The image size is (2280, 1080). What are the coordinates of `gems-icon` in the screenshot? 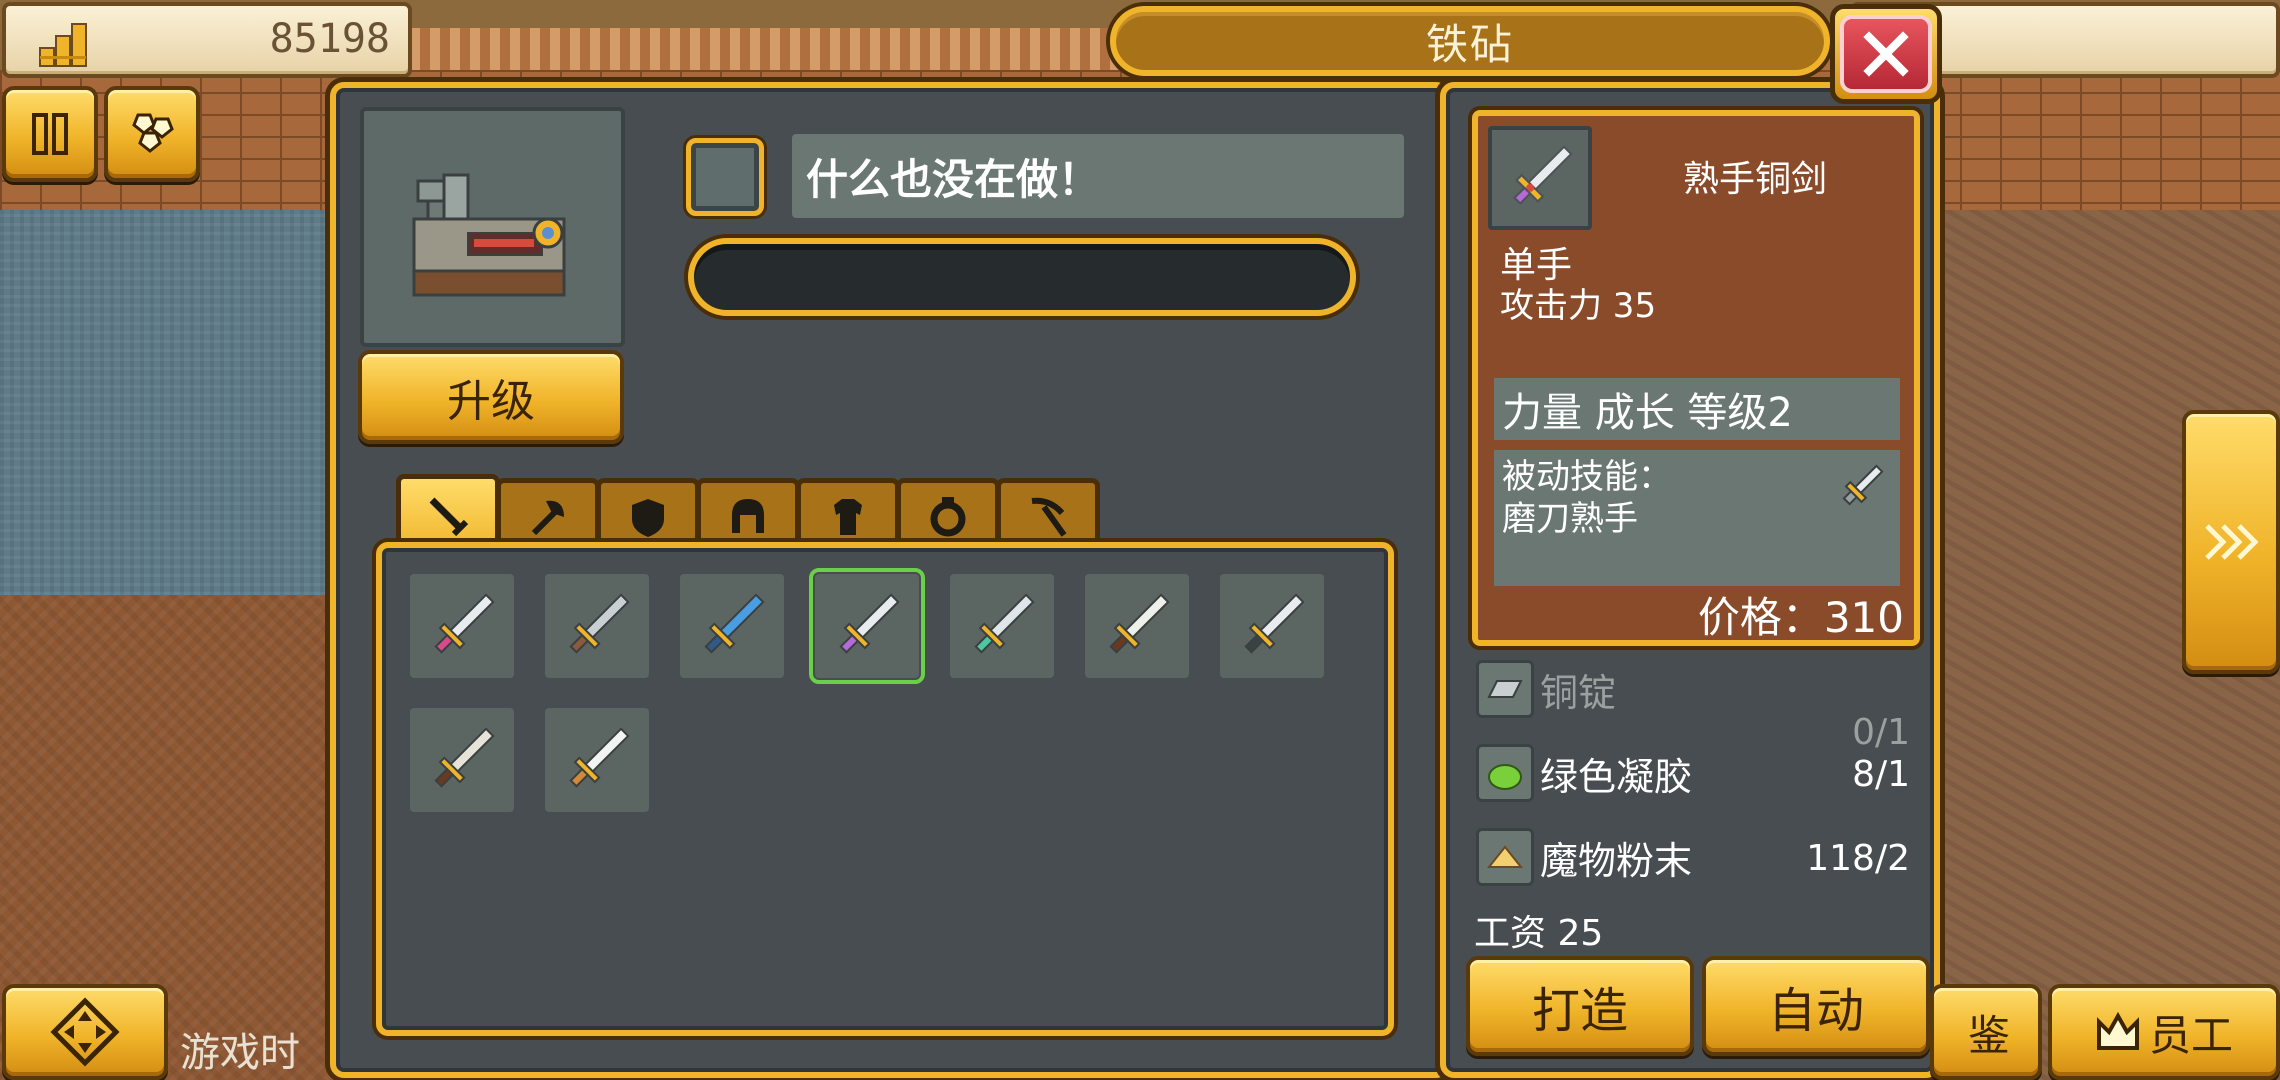 It's located at (153, 133).